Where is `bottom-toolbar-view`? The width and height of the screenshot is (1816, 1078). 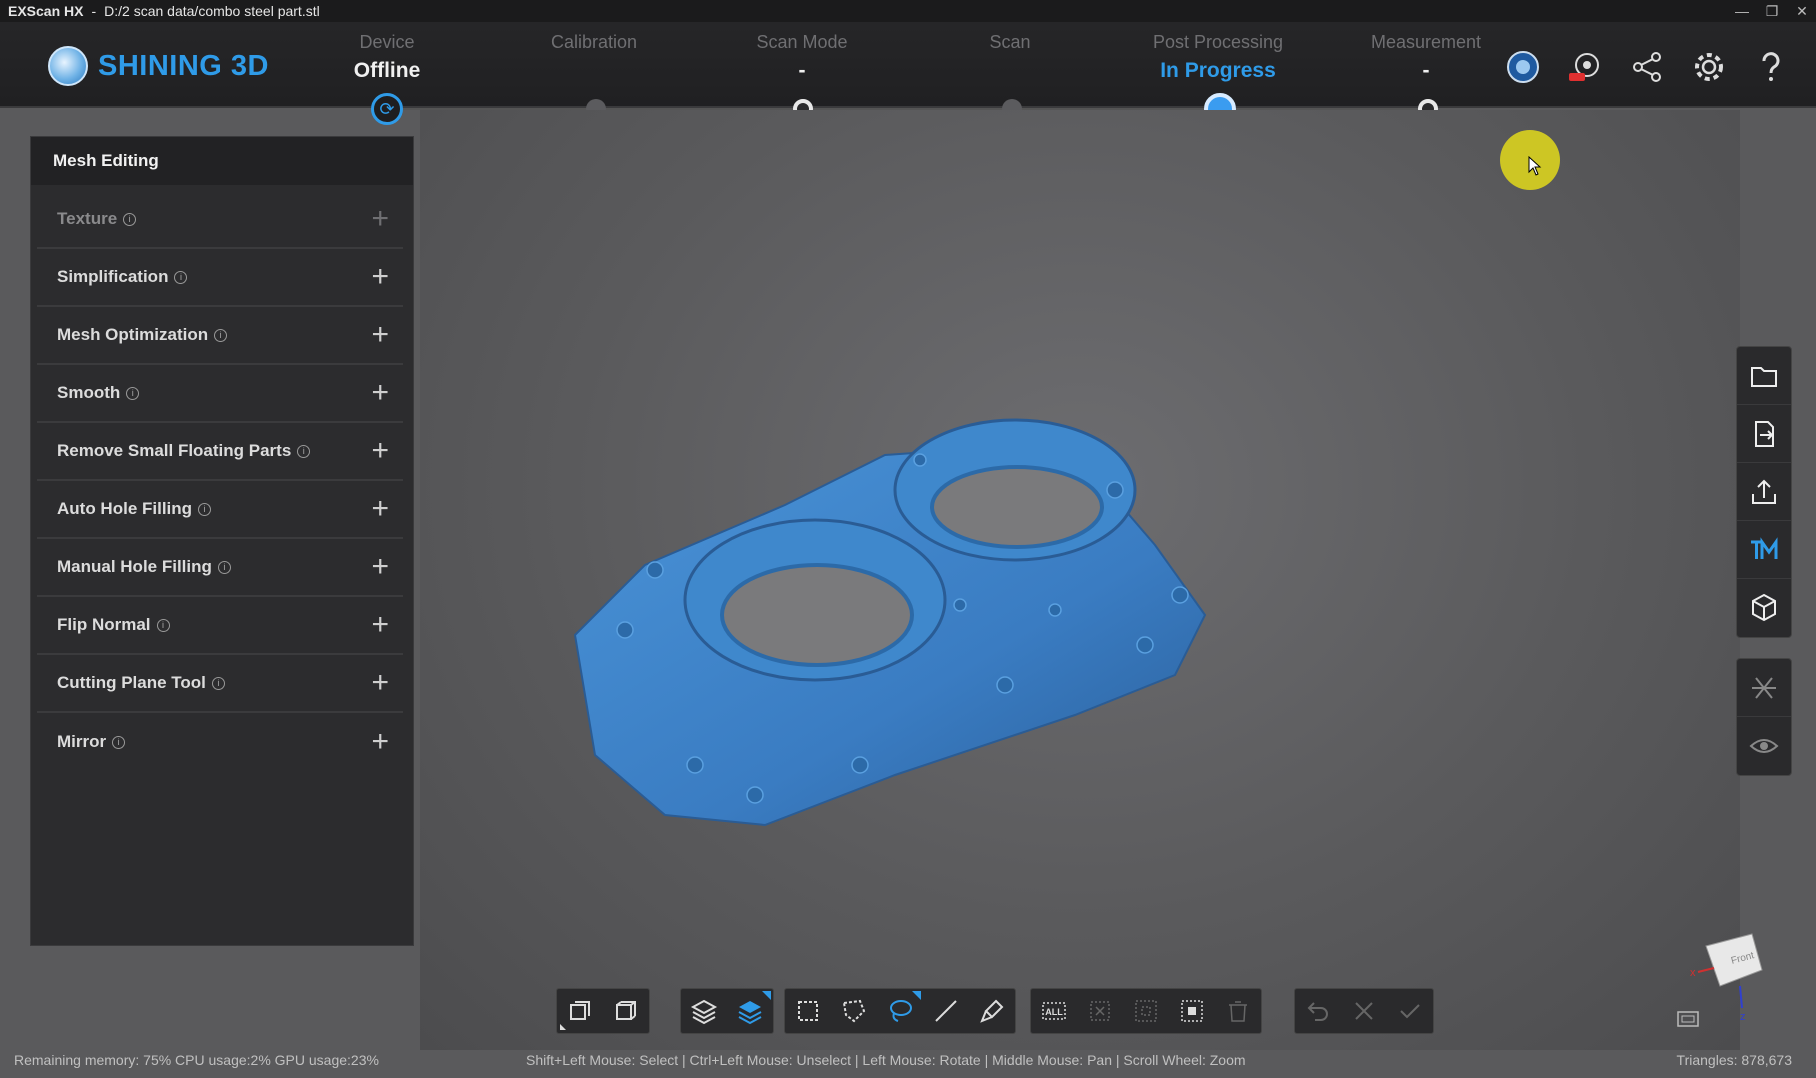
bottom-toolbar-view is located at coordinates (603, 1011).